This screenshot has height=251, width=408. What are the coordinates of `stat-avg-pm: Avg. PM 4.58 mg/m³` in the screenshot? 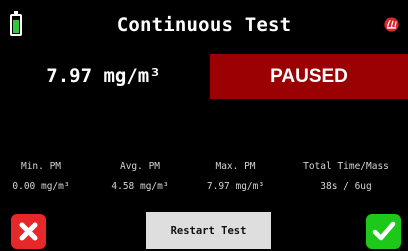 It's located at (140, 176).